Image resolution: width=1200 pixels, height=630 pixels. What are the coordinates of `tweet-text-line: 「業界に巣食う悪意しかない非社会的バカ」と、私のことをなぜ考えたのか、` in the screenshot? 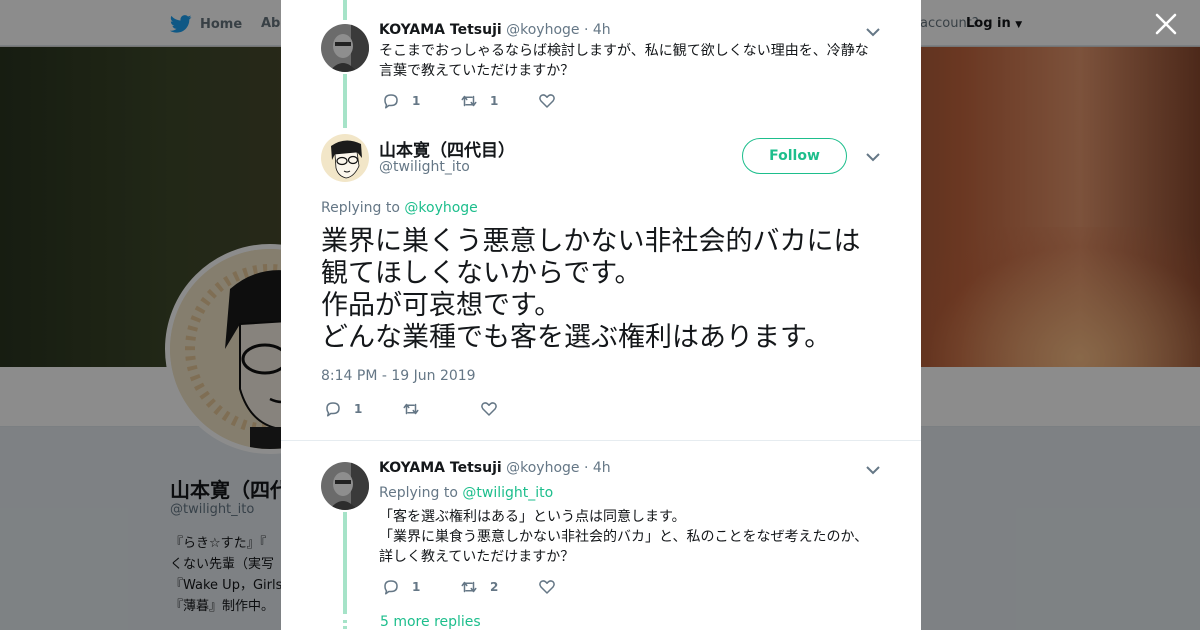 It's located at (624, 537).